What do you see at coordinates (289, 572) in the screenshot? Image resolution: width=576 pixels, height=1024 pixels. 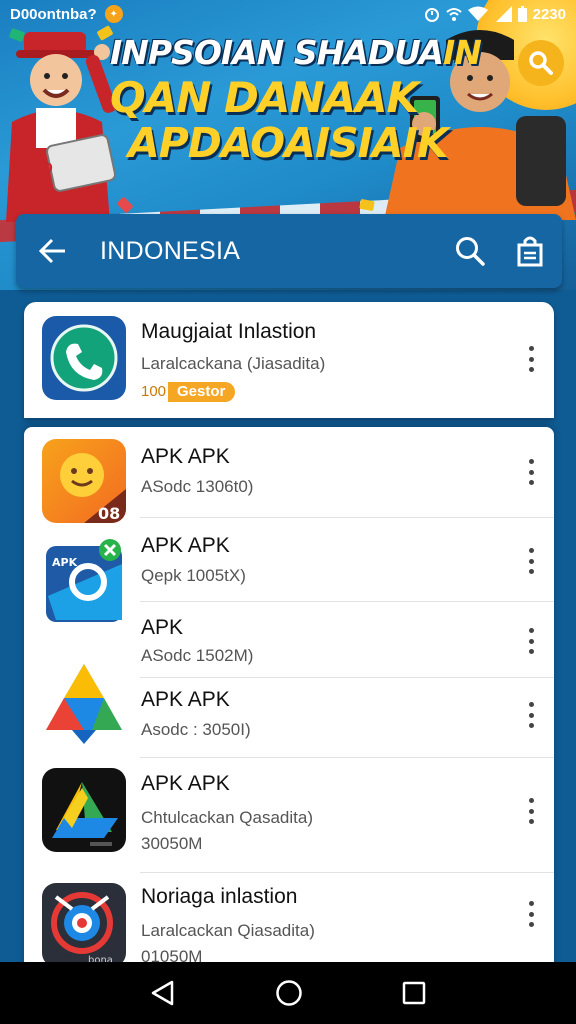 I see `list-item: APK APK APK Qepk 1005tX)` at bounding box center [289, 572].